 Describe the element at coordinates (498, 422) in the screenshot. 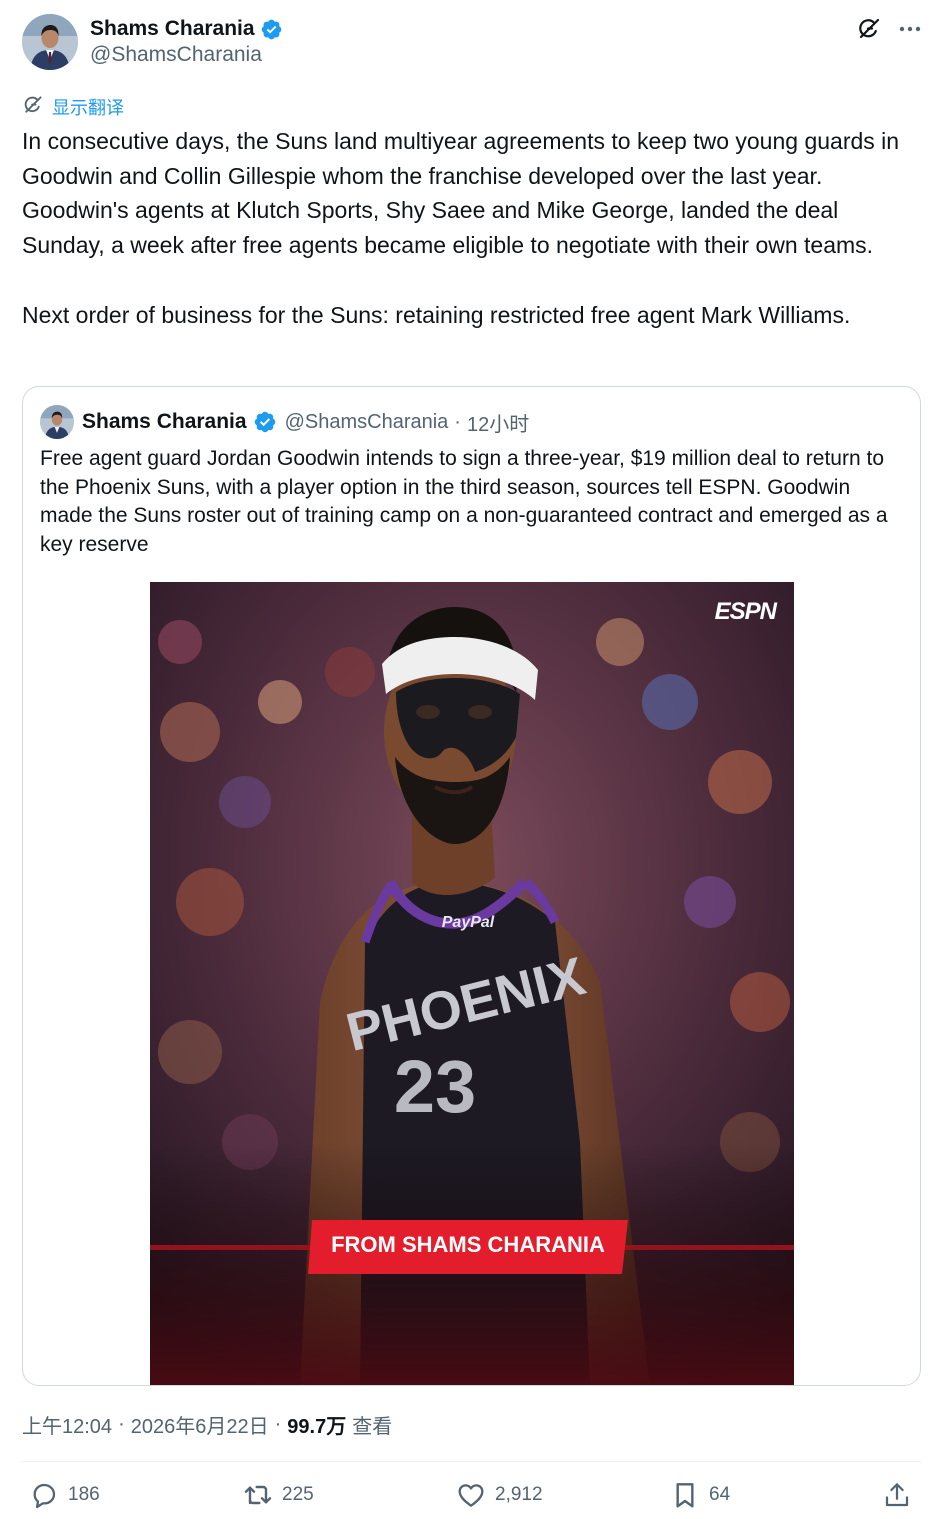

I see `quoted-timestamp: 12小时` at that location.